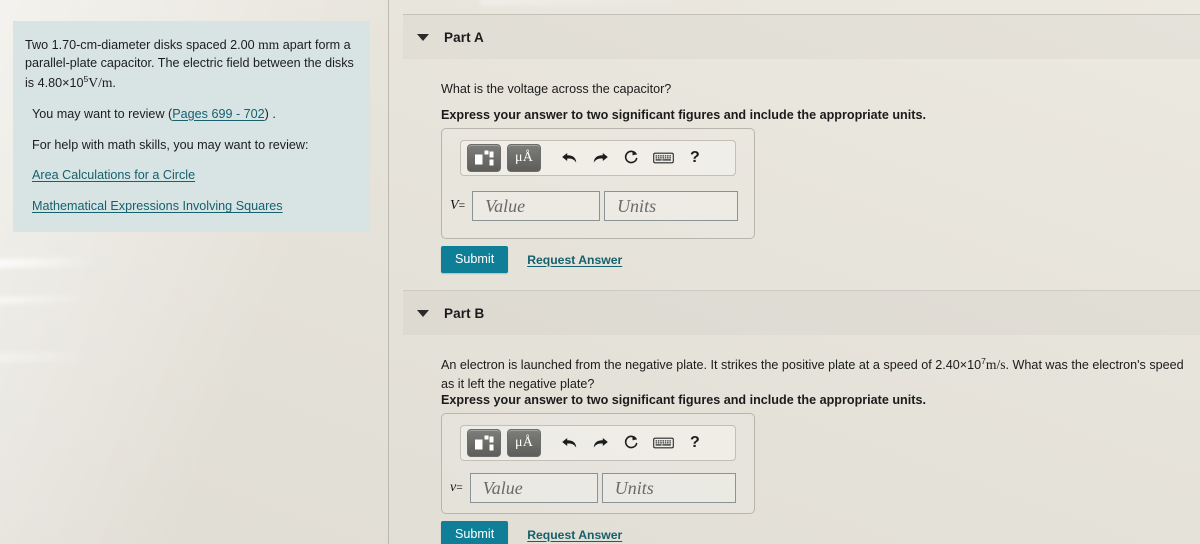 The width and height of the screenshot is (1200, 544). Describe the element at coordinates (454, 205) in the screenshot. I see `part-a-variable: V` at that location.